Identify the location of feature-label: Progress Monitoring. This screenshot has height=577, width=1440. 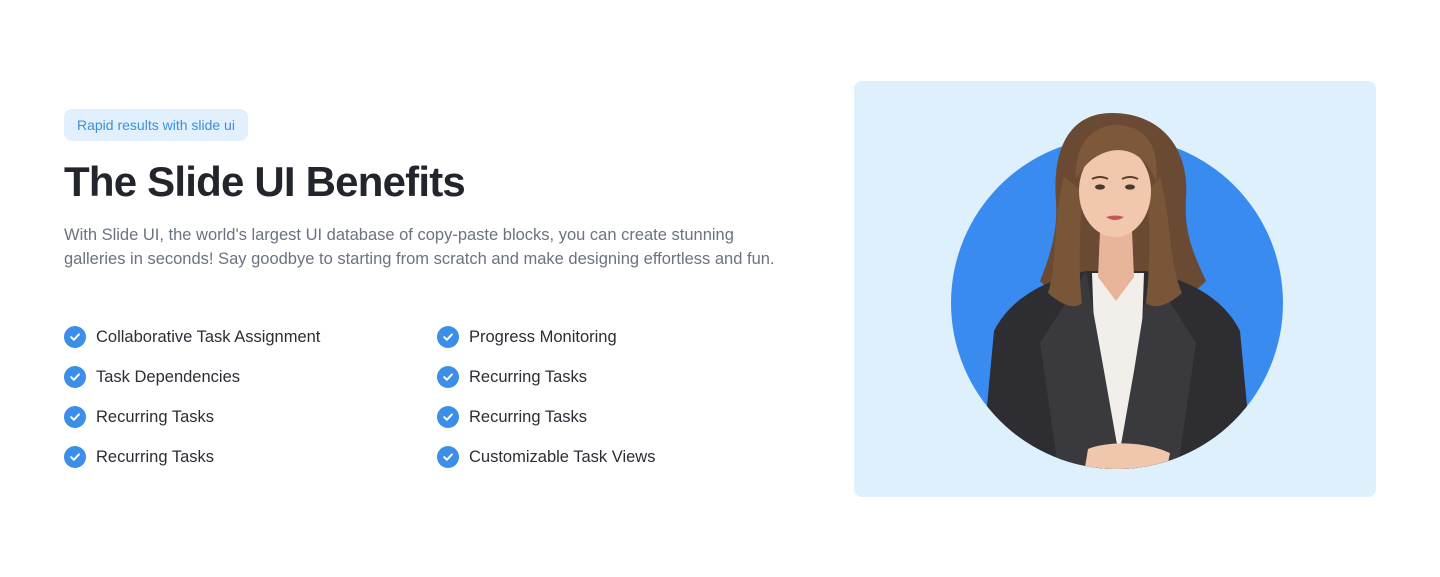
(543, 336).